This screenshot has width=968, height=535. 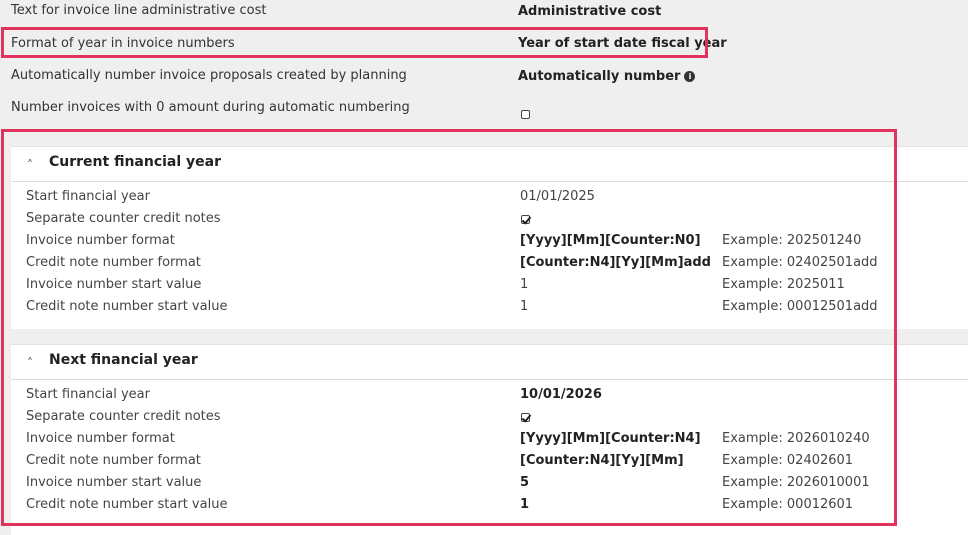 What do you see at coordinates (788, 504) in the screenshot?
I see `row-example: Example: 00012601` at bounding box center [788, 504].